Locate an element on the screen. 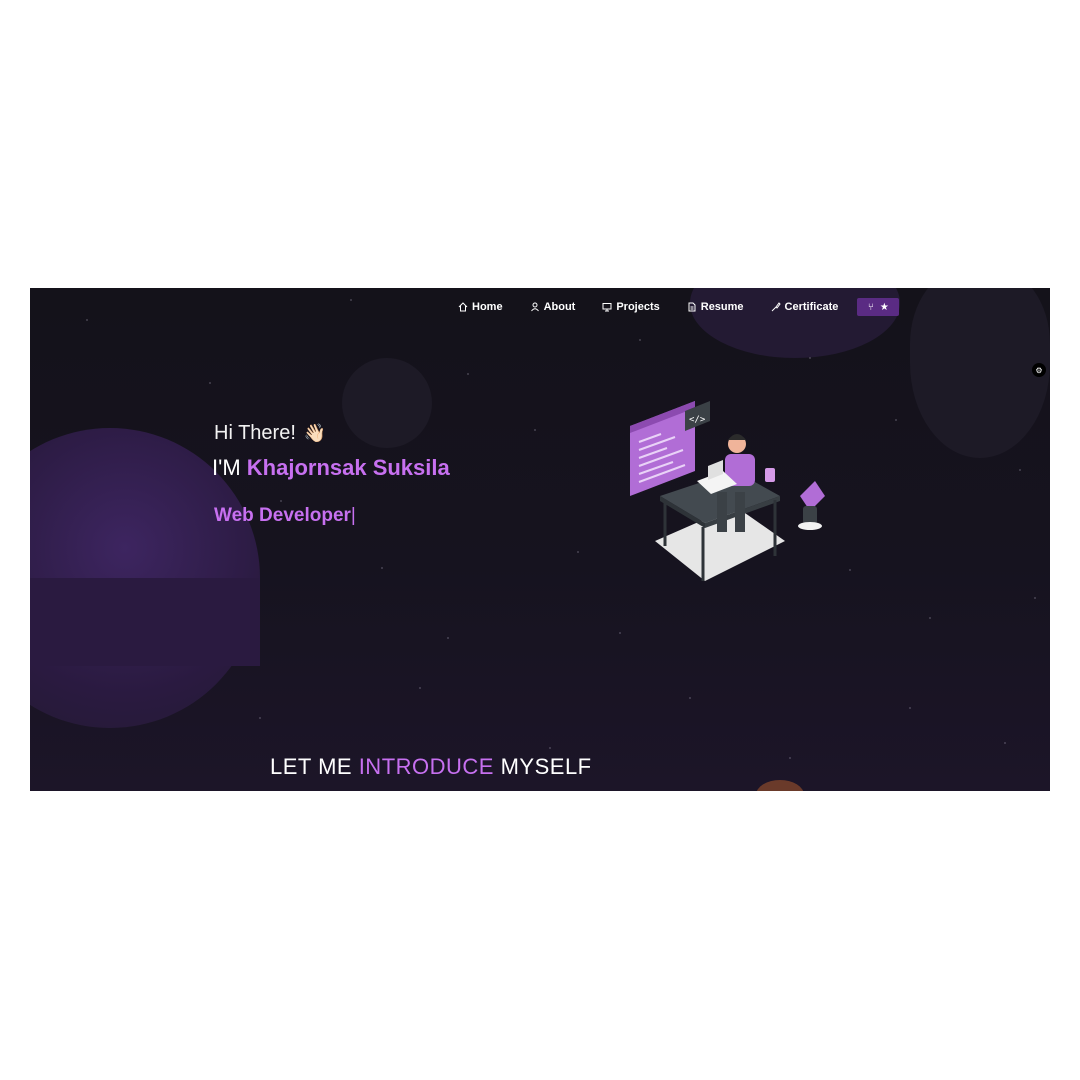  nav-certificate-label: Certificate is located at coordinates (811, 307).